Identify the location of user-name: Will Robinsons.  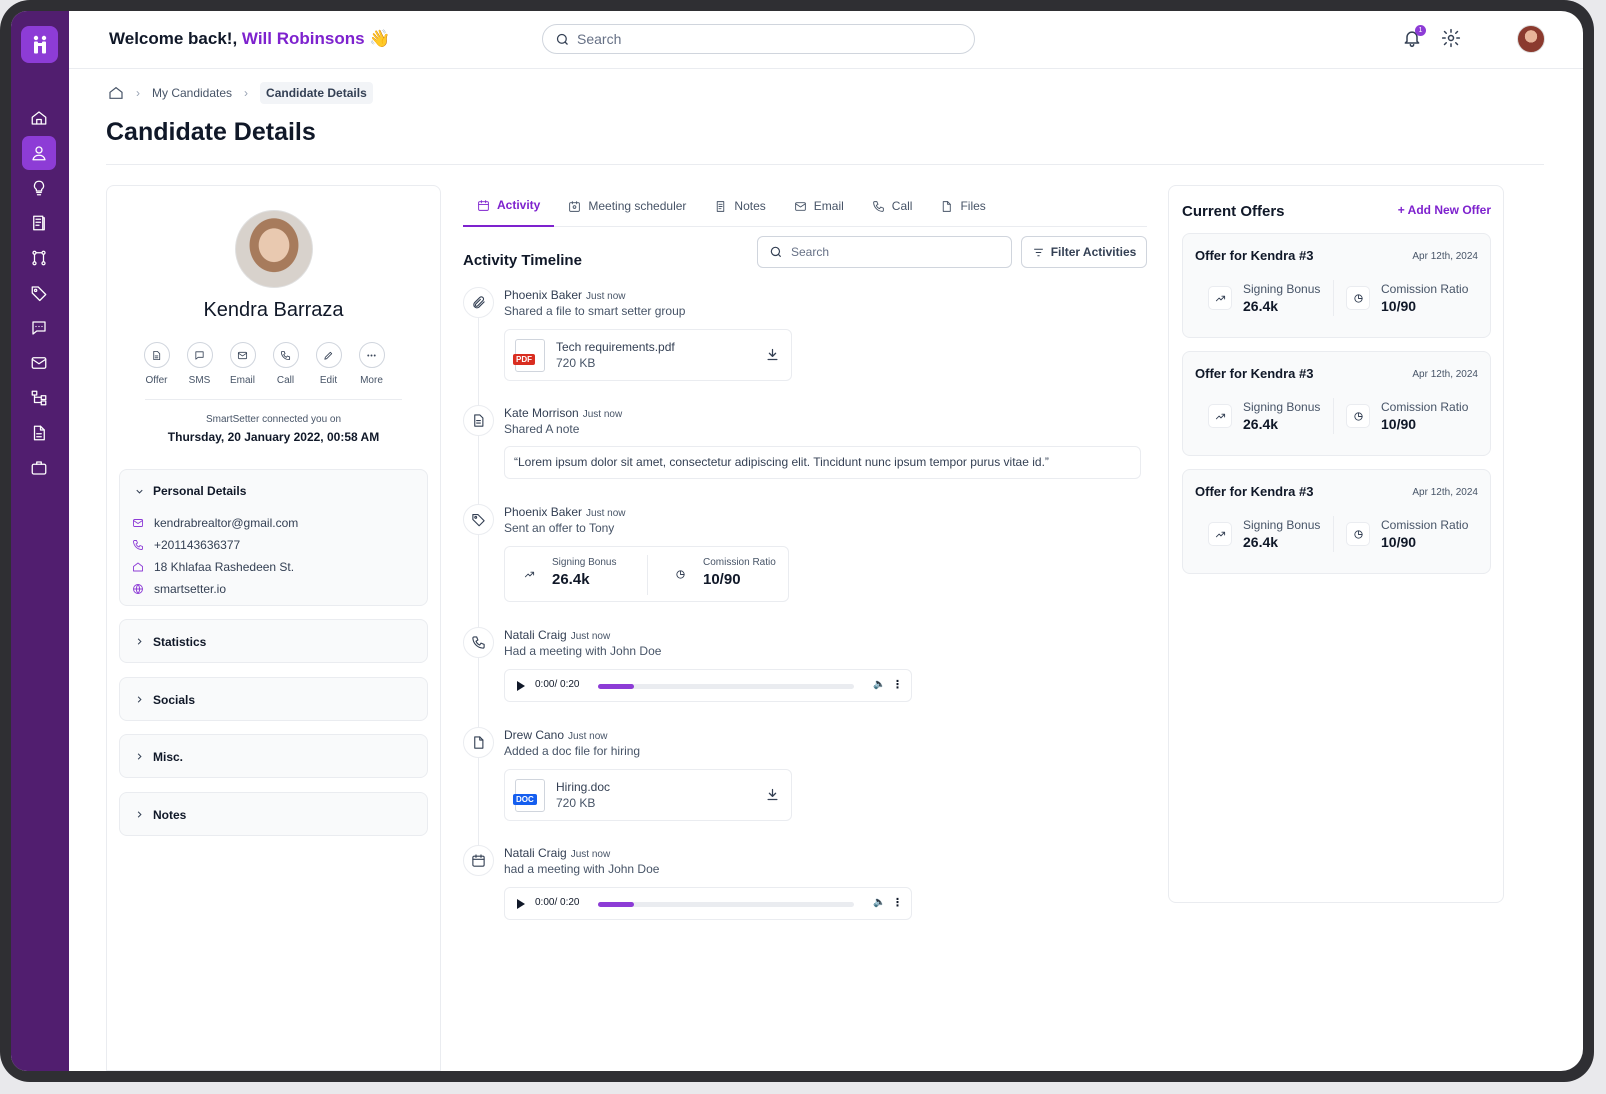
(303, 38).